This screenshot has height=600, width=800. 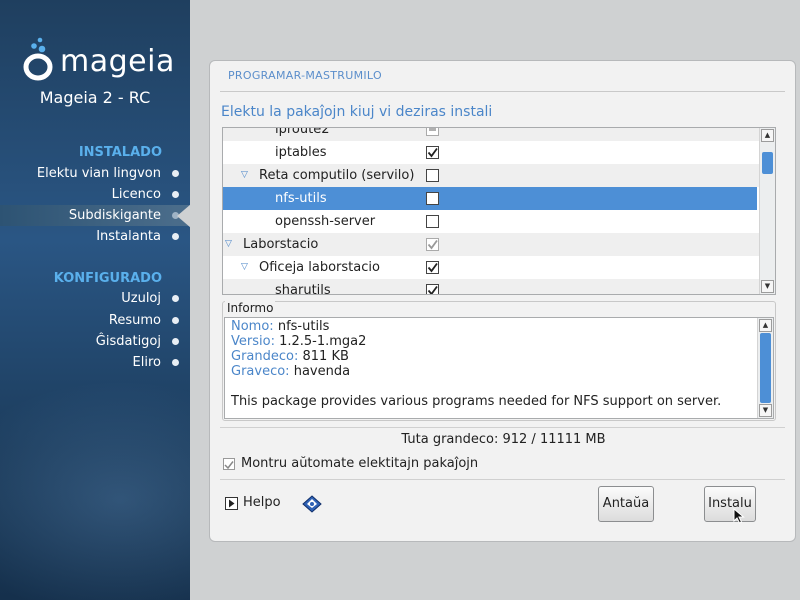 I want to click on sidebar-item-summary: Resumo, so click(x=95, y=320).